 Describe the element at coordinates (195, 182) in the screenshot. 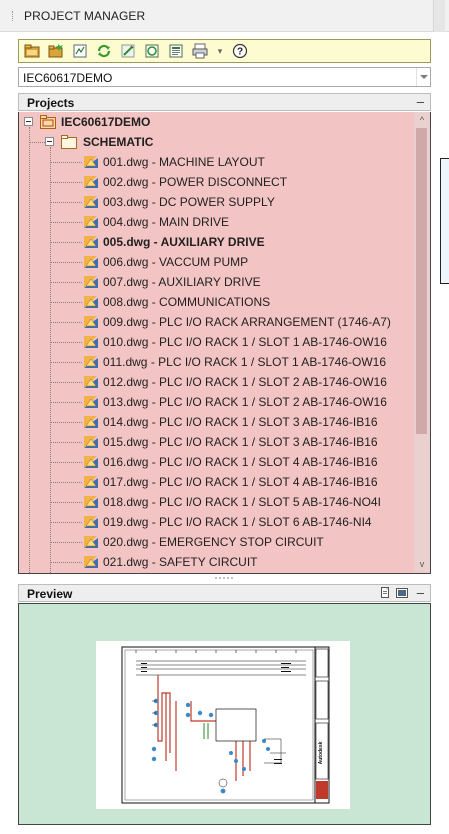

I see `drawing-item-label: 002.dwg - POWER DISCONNECT` at that location.